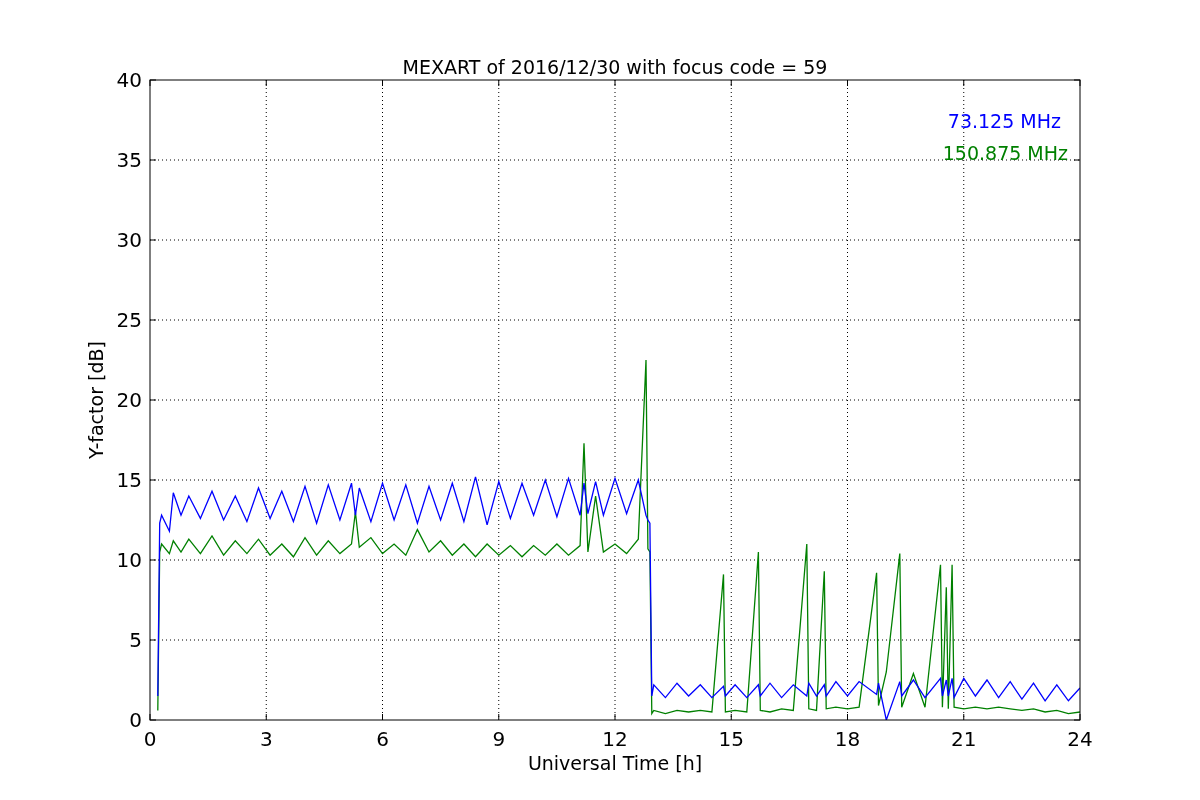  I want to click on y-tick-label: 15, so click(129, 480).